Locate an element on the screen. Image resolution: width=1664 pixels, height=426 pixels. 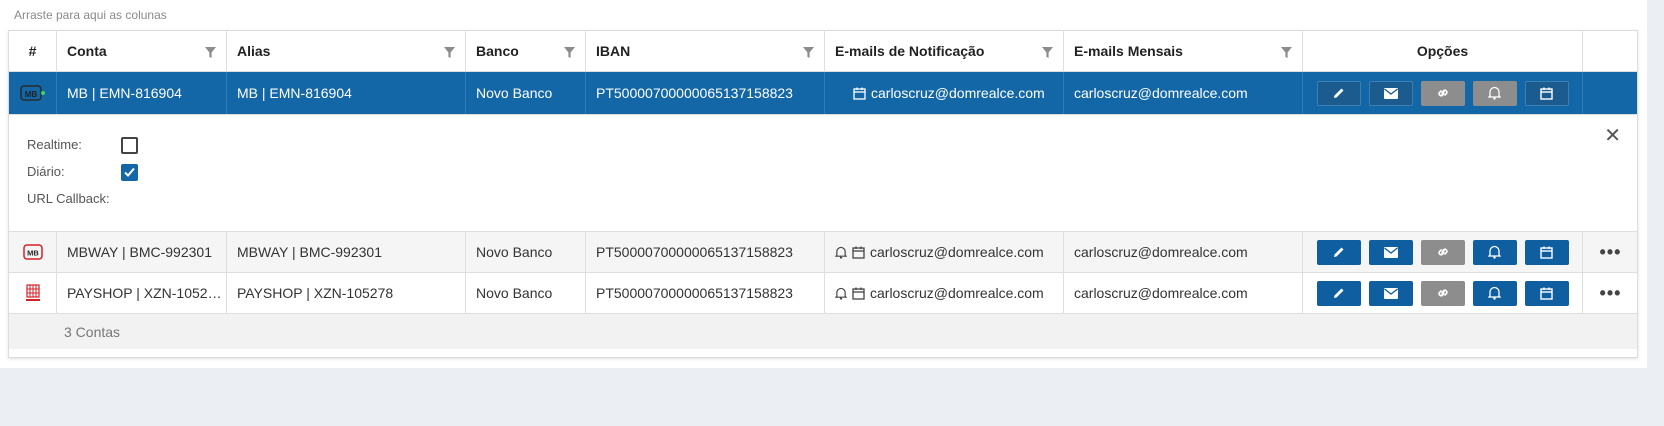
cell-alias: MBWAY | BMC-992301 is located at coordinates (346, 252).